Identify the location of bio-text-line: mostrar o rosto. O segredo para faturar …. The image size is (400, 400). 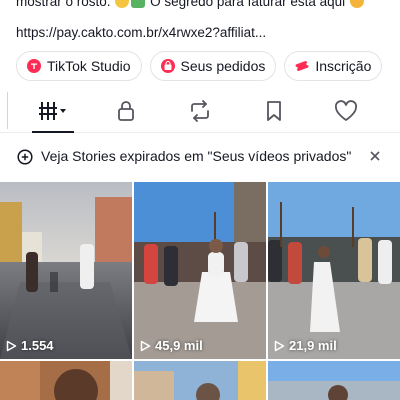
(190, 5).